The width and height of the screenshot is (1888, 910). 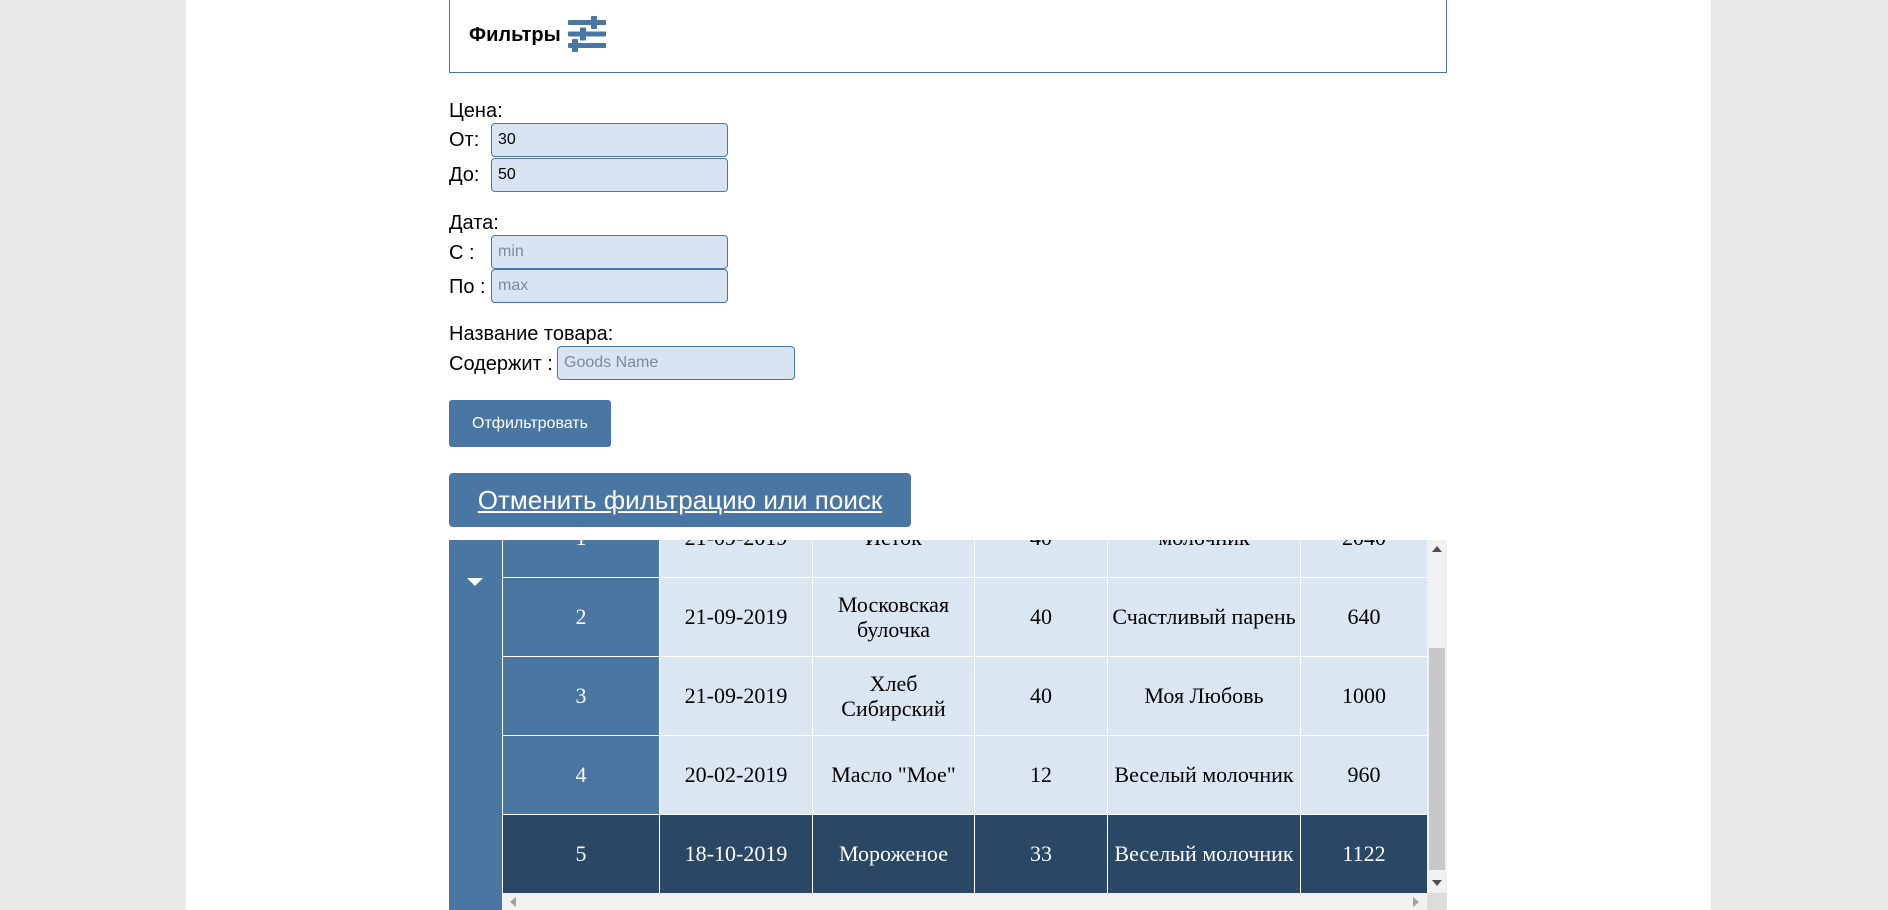 What do you see at coordinates (1041, 775) in the screenshot?
I see `price-cell: 12` at bounding box center [1041, 775].